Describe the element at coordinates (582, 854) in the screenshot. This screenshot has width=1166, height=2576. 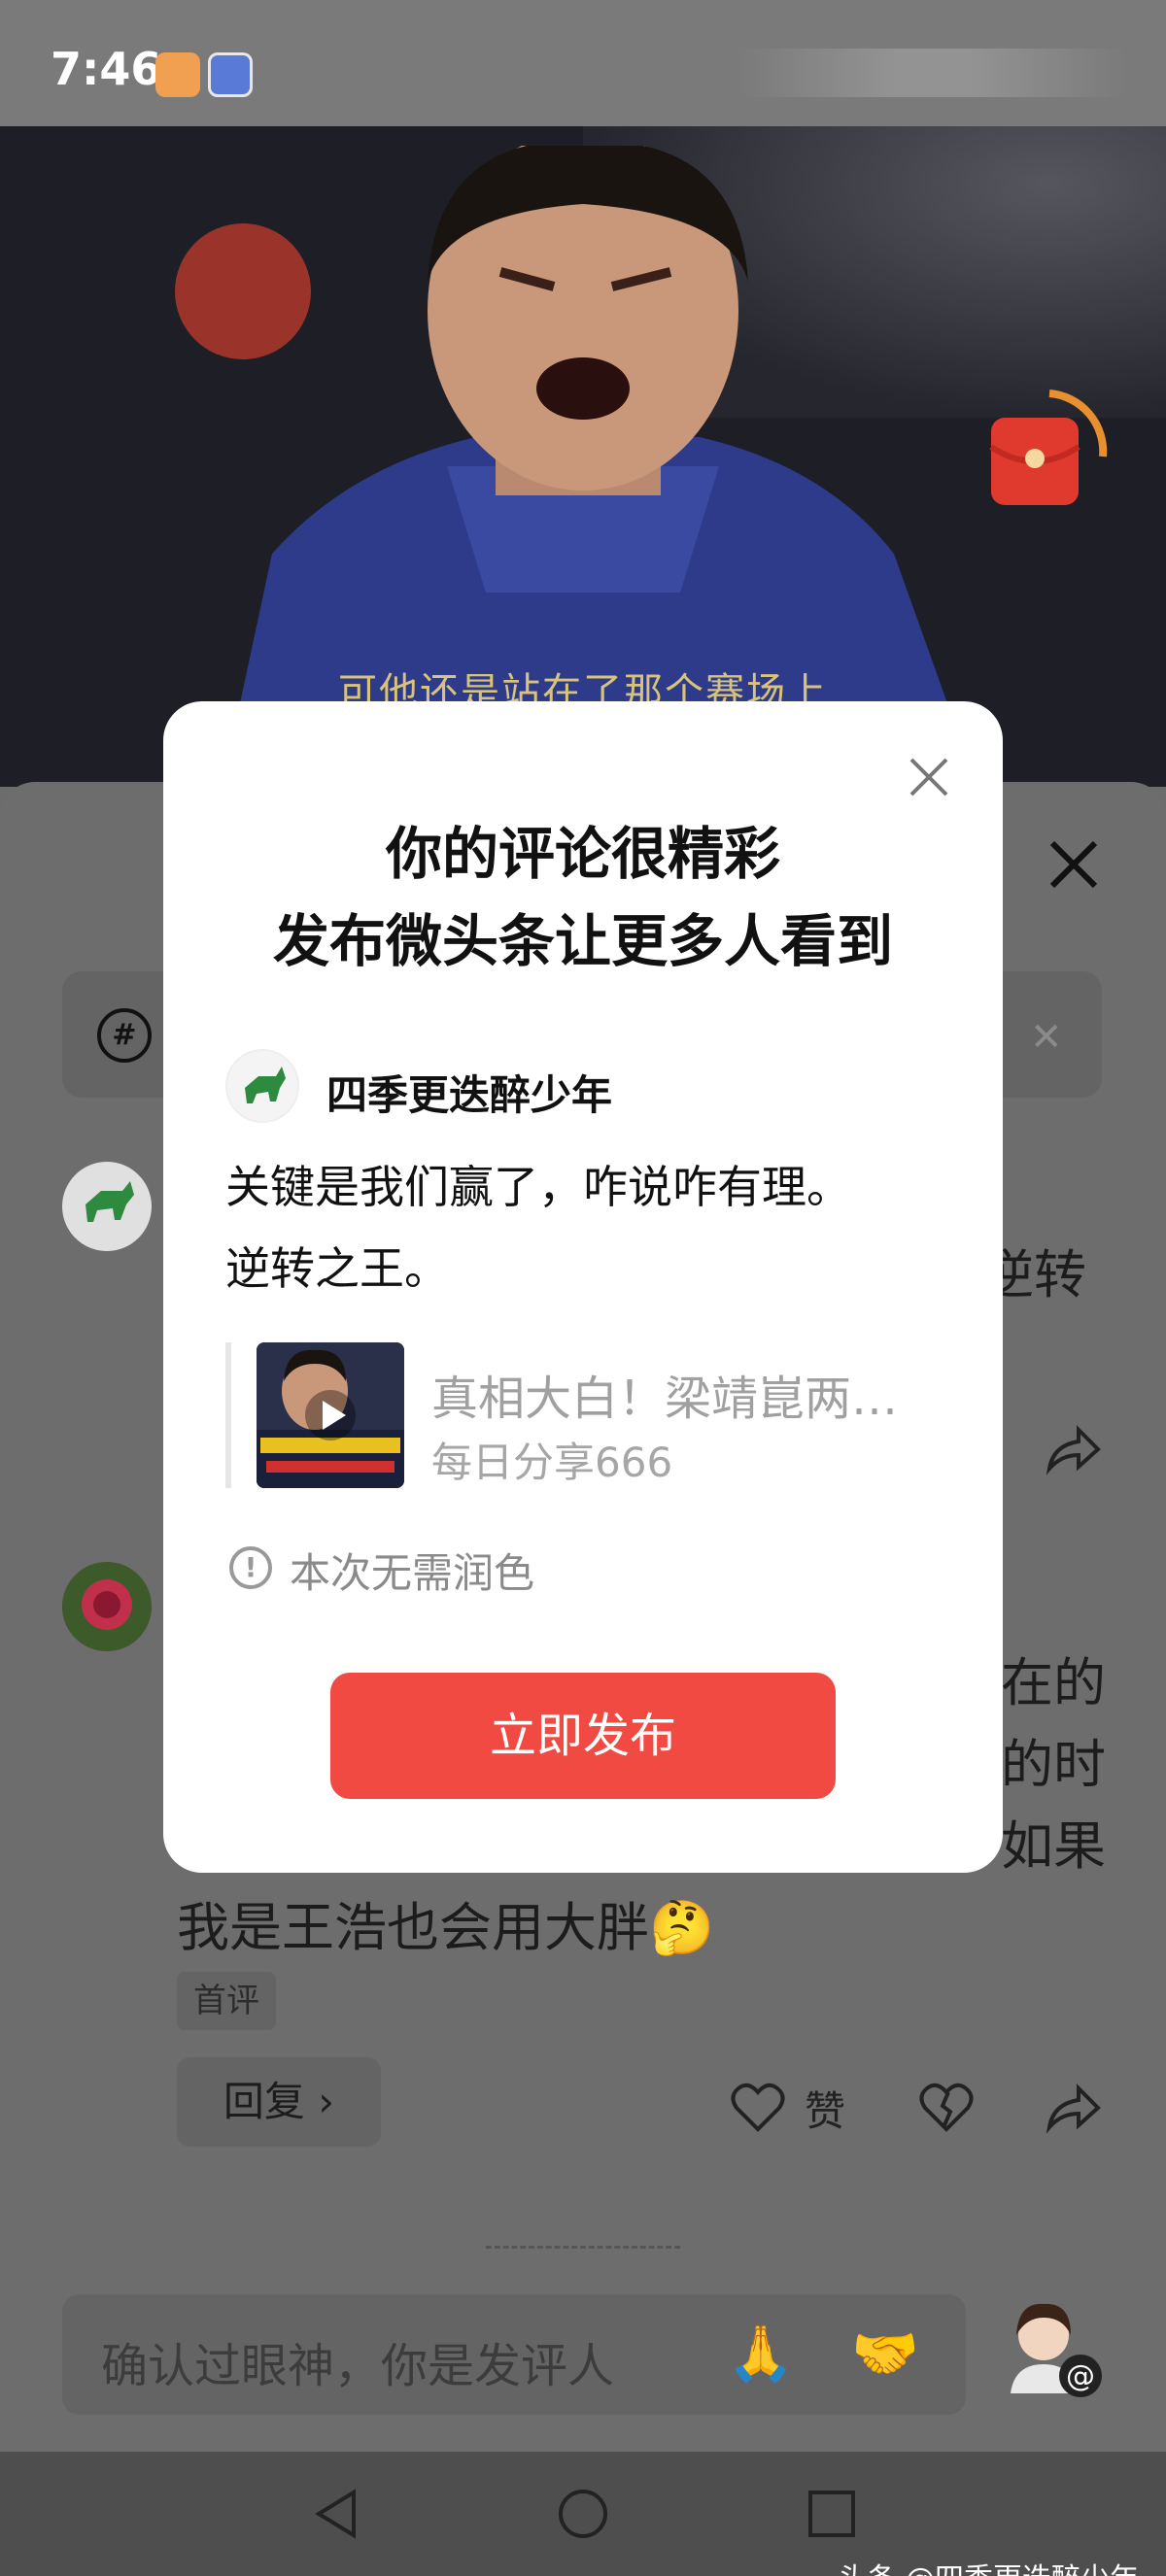
I see `dialog-title-line1: 你的评论很精彩` at that location.